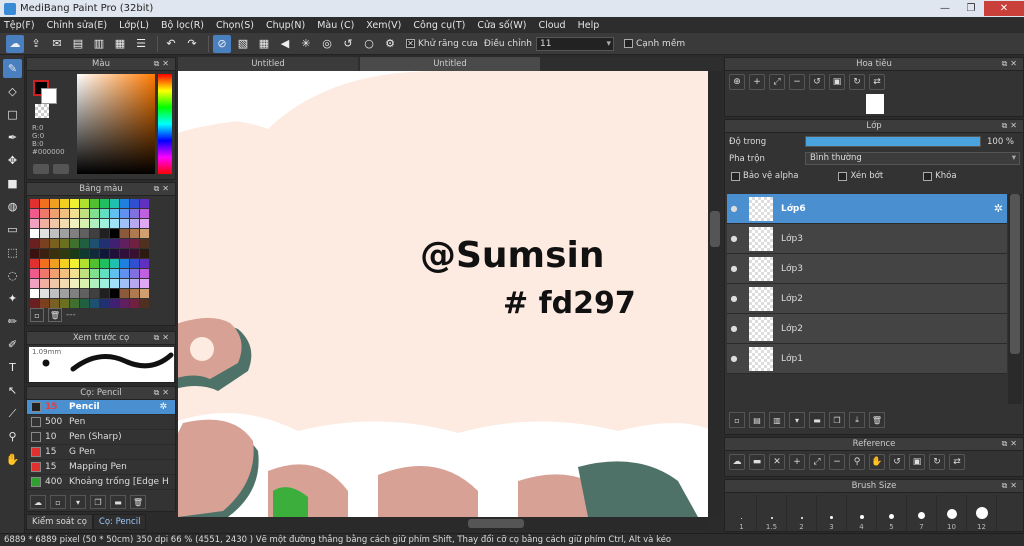 The image size is (1024, 546). What do you see at coordinates (98, 502) in the screenshot?
I see `copy-brush-icon: ❐` at bounding box center [98, 502].